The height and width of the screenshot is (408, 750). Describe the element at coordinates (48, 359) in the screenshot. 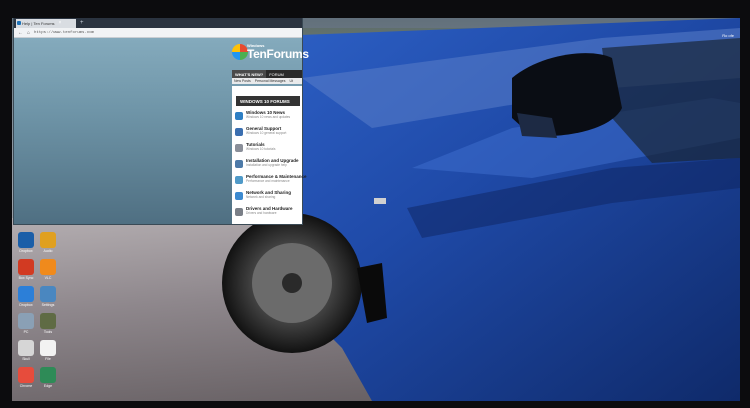

I see `desktop-icon-label: File` at that location.